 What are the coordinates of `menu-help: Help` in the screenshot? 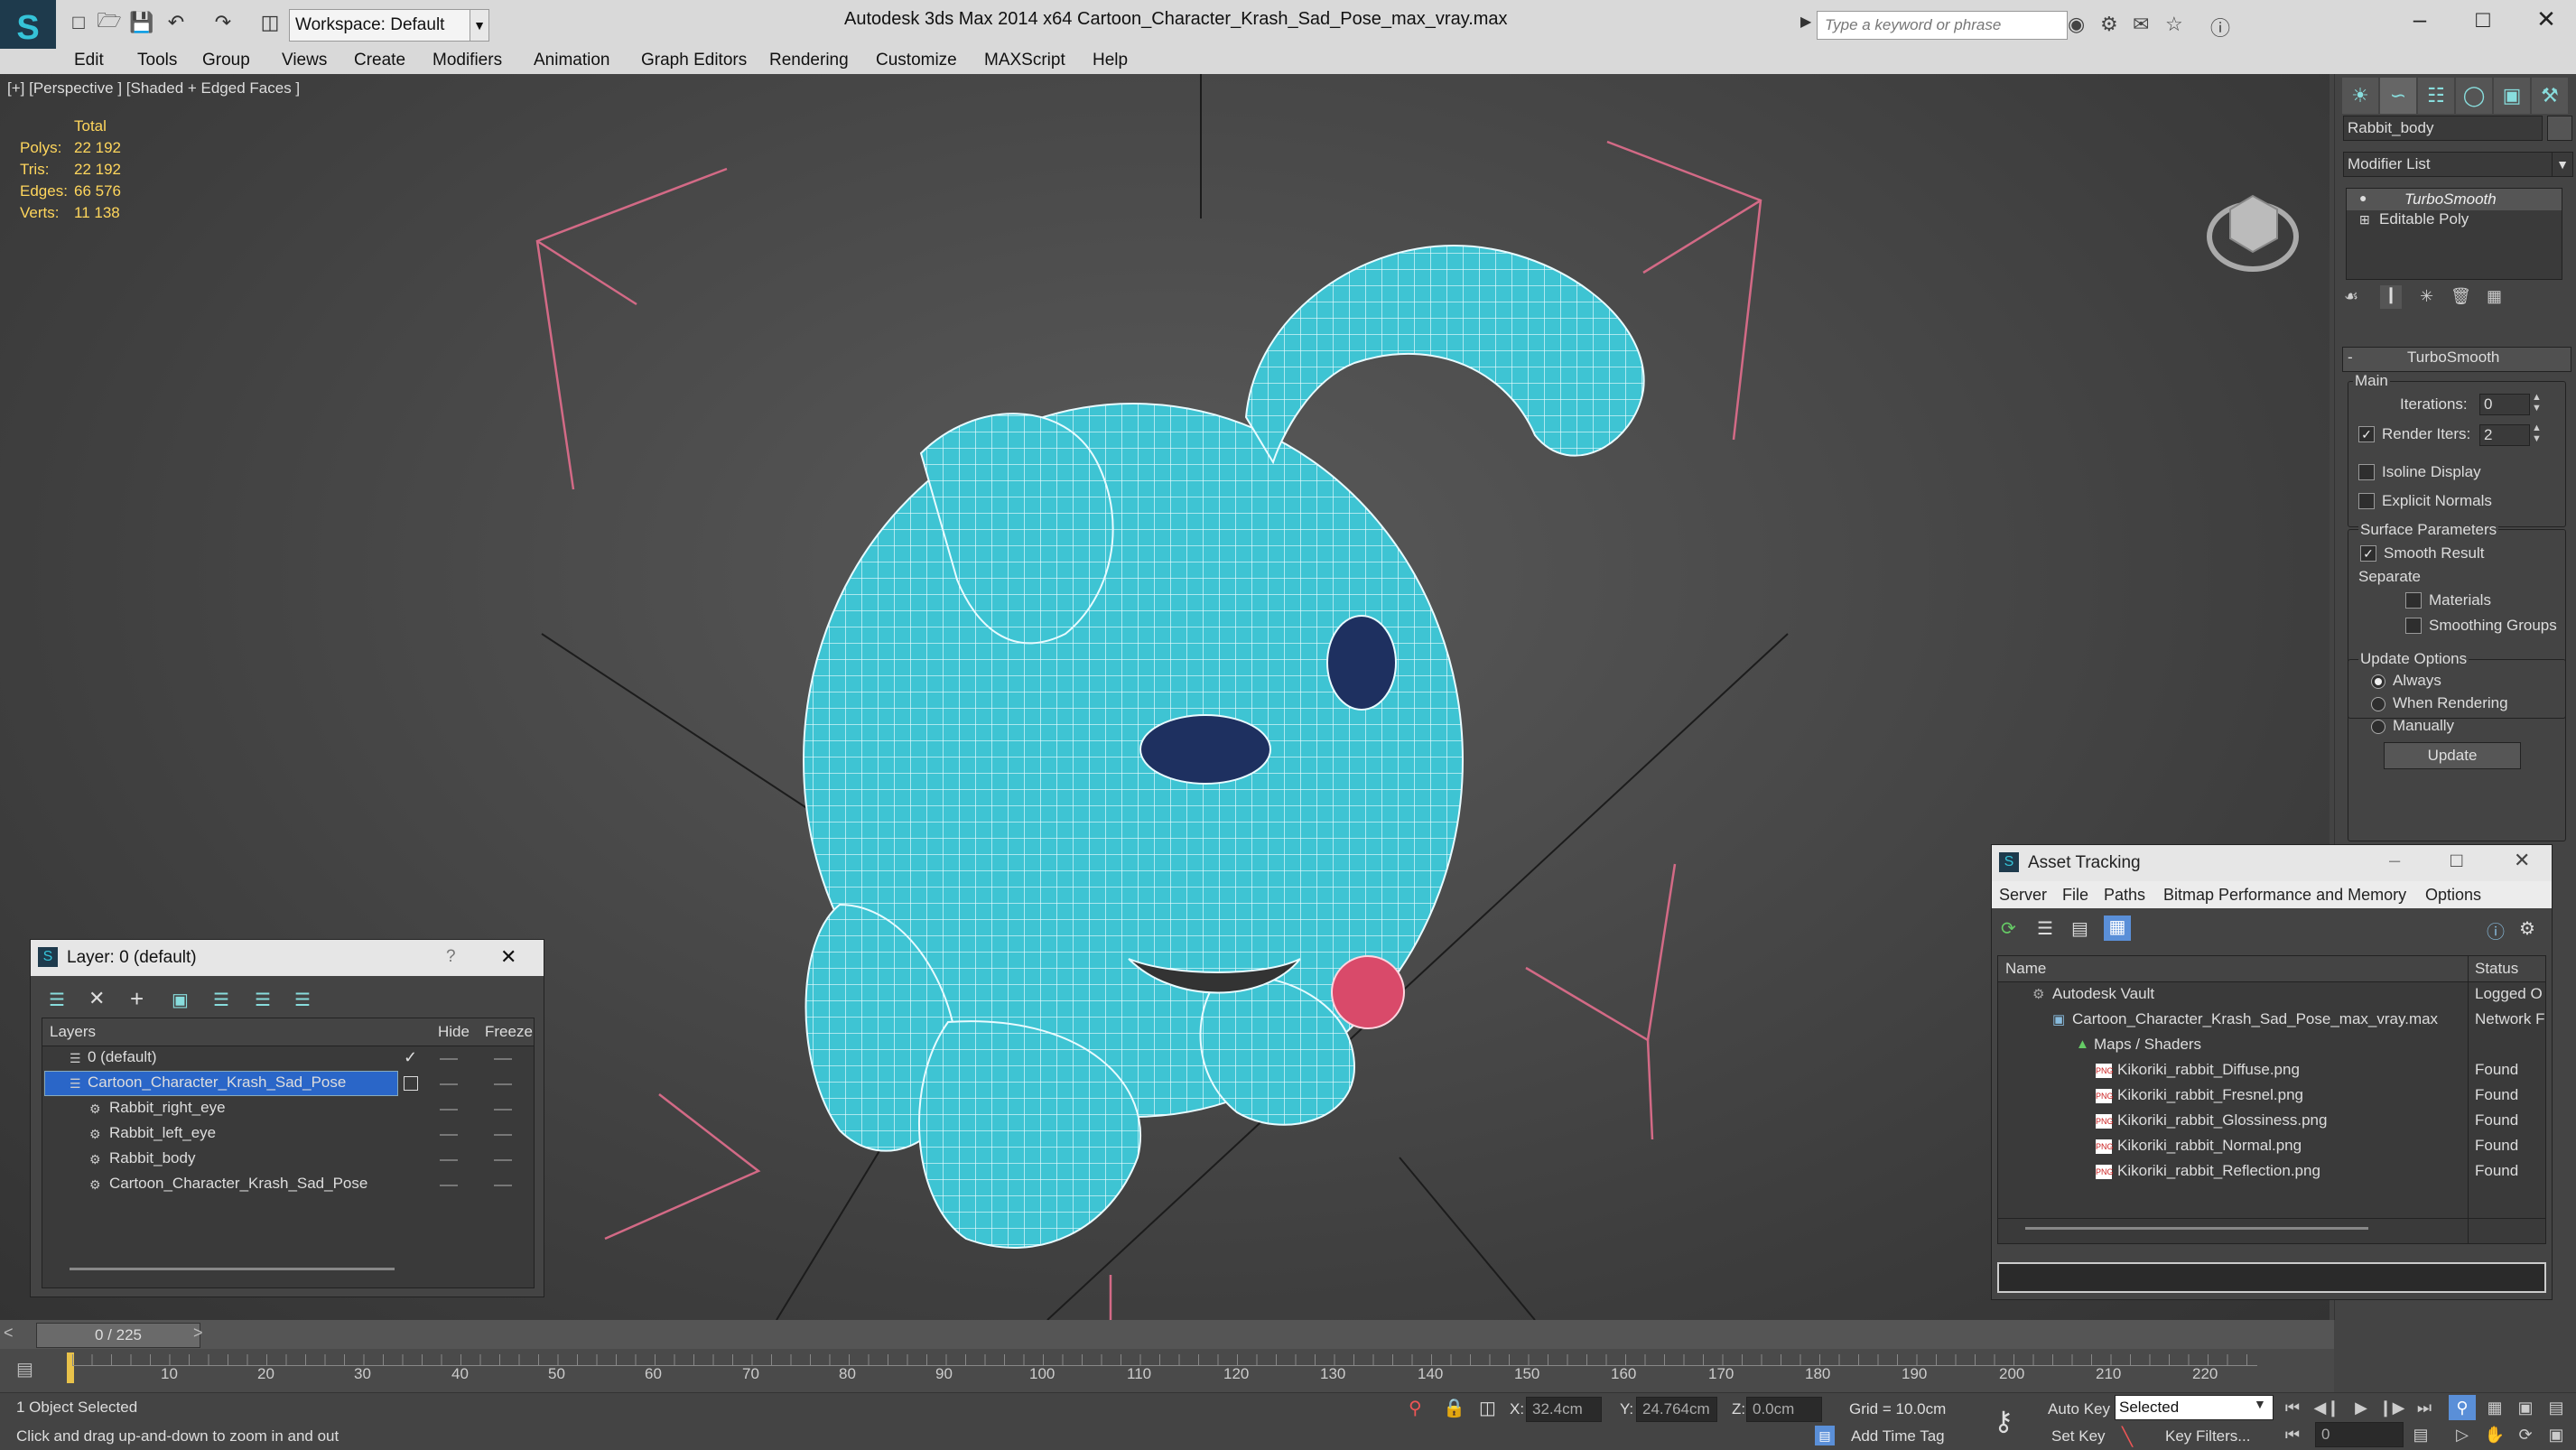 It's located at (1110, 60).